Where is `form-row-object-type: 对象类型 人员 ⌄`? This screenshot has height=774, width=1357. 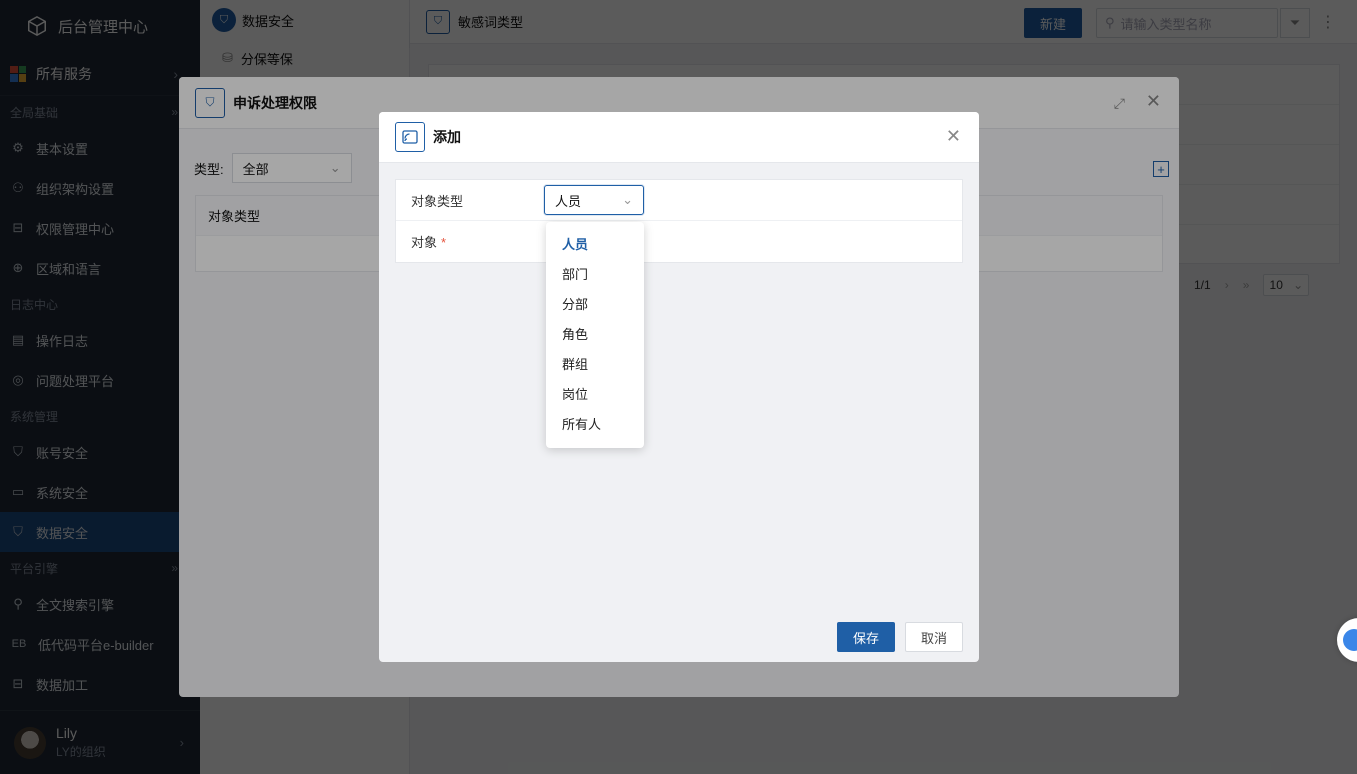 form-row-object-type: 对象类型 人员 ⌄ is located at coordinates (679, 200).